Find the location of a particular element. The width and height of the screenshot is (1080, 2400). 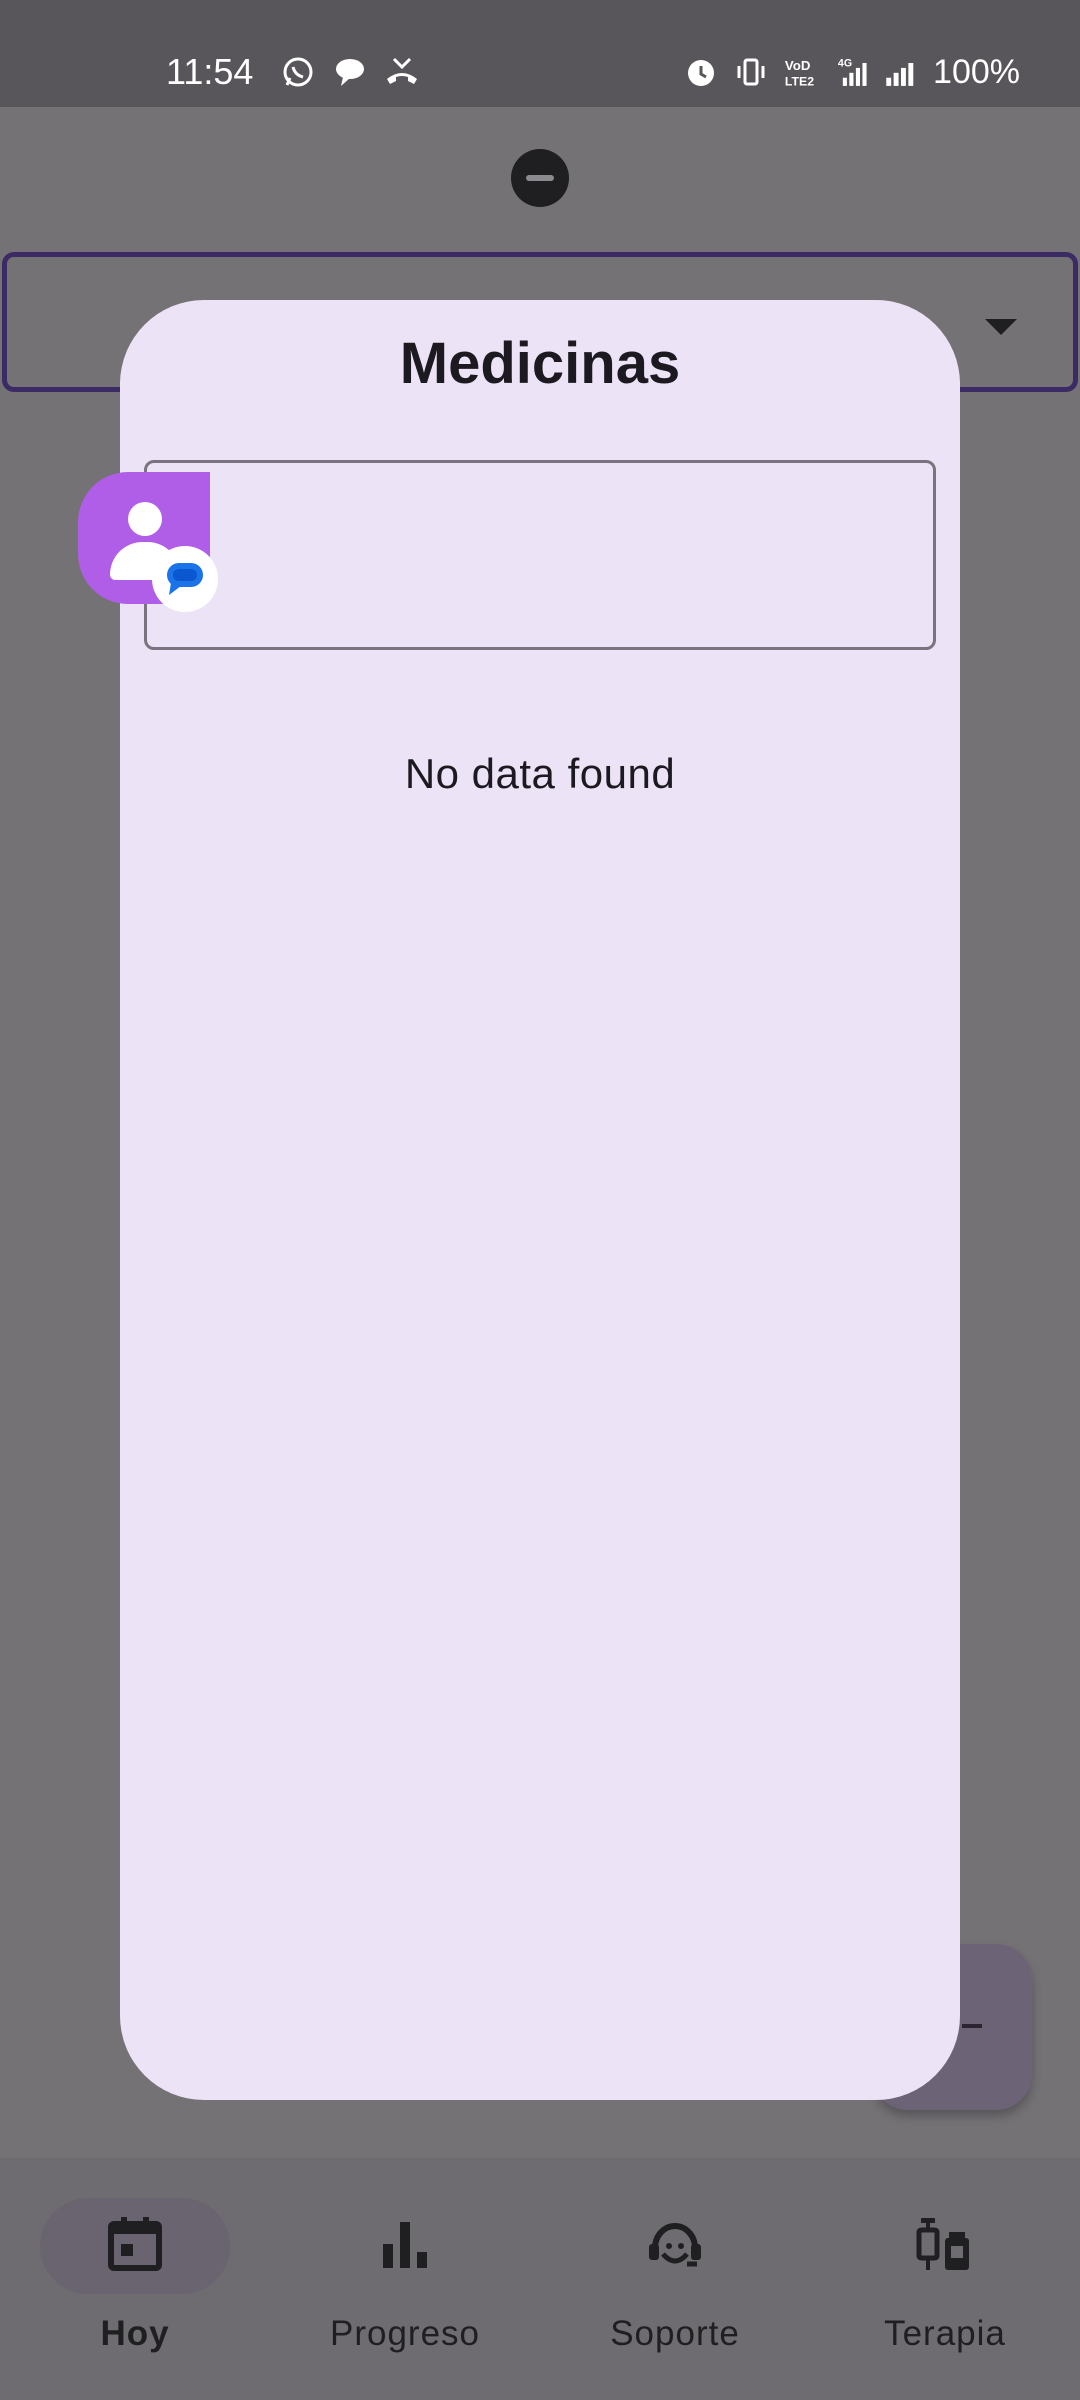

messages-icon is located at coordinates (185, 579).